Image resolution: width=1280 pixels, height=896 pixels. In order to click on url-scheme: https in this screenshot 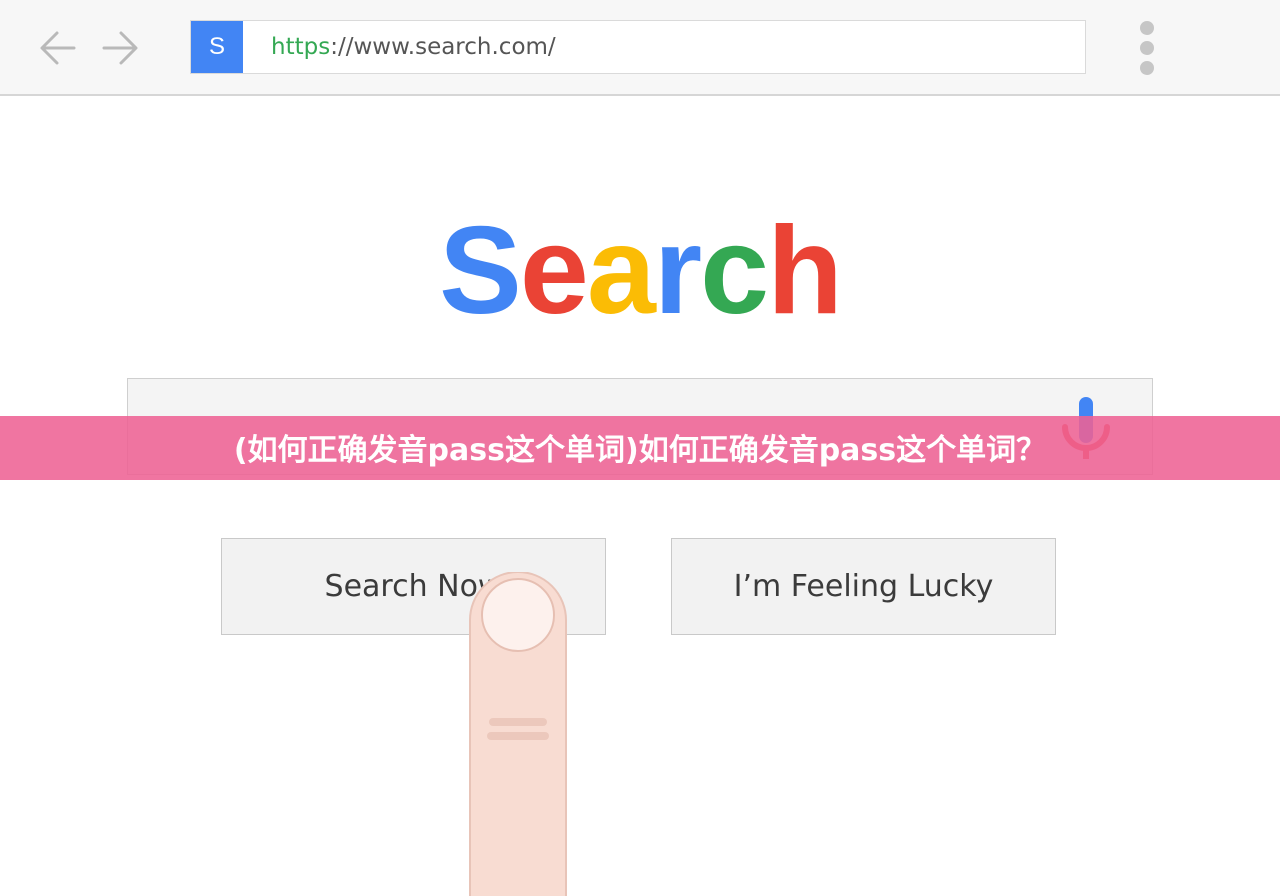, I will do `click(301, 47)`.